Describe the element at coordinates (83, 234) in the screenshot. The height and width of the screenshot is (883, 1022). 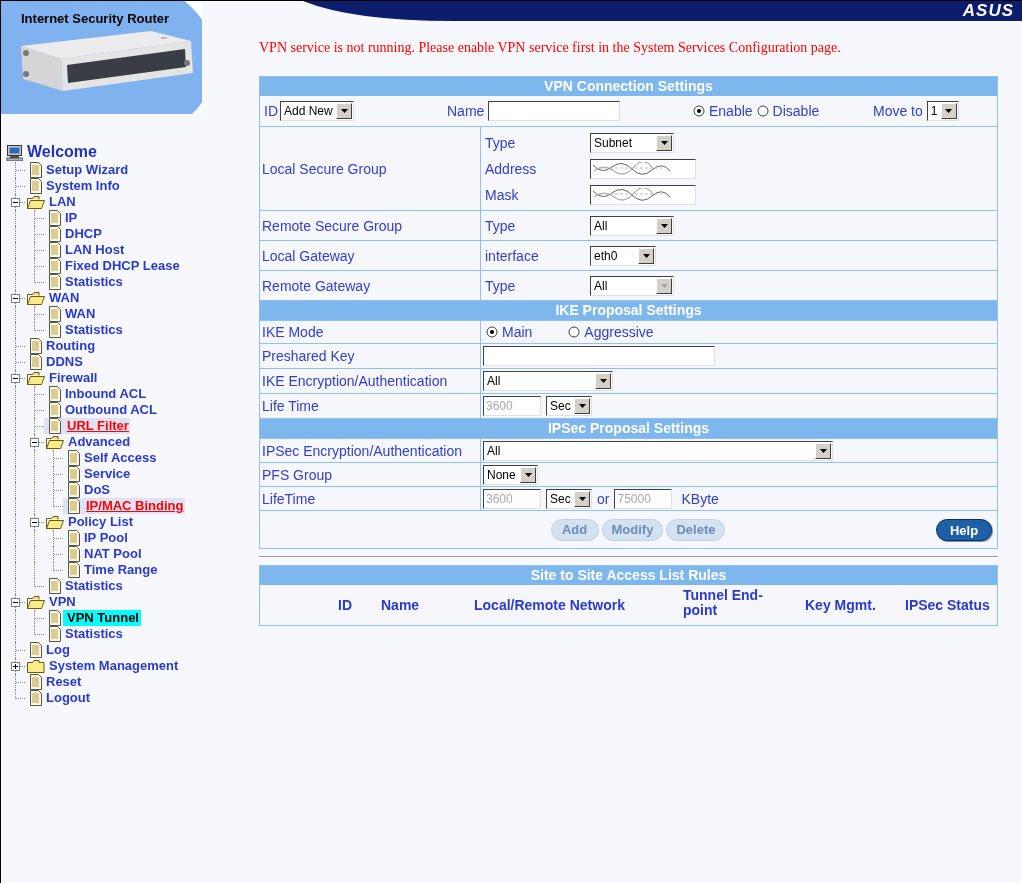
I see `nav-link: DHCP` at that location.